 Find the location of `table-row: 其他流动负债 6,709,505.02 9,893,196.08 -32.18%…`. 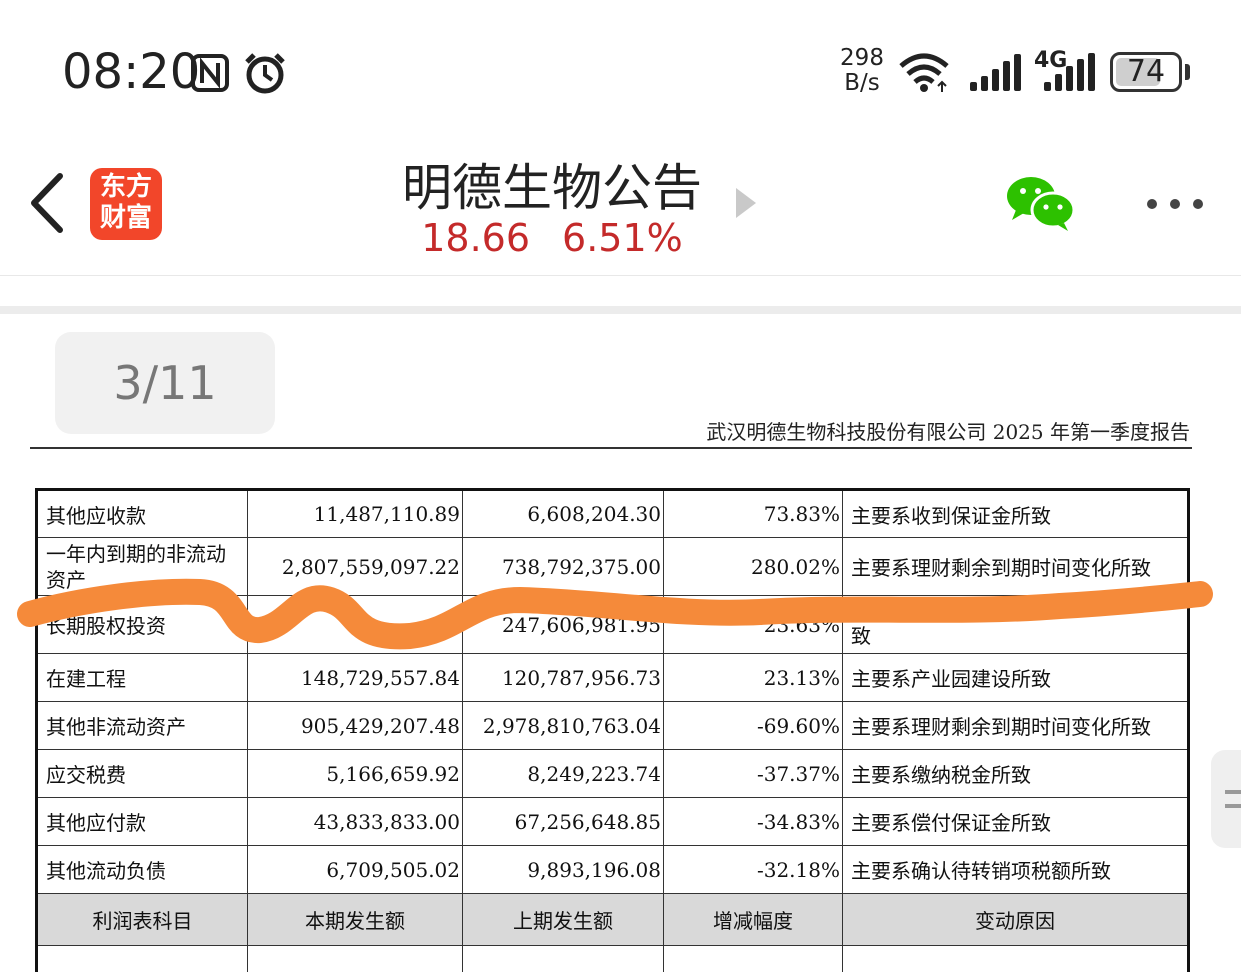

table-row: 其他流动负债 6,709,505.02 9,893,196.08 -32.18%… is located at coordinates (612, 869).